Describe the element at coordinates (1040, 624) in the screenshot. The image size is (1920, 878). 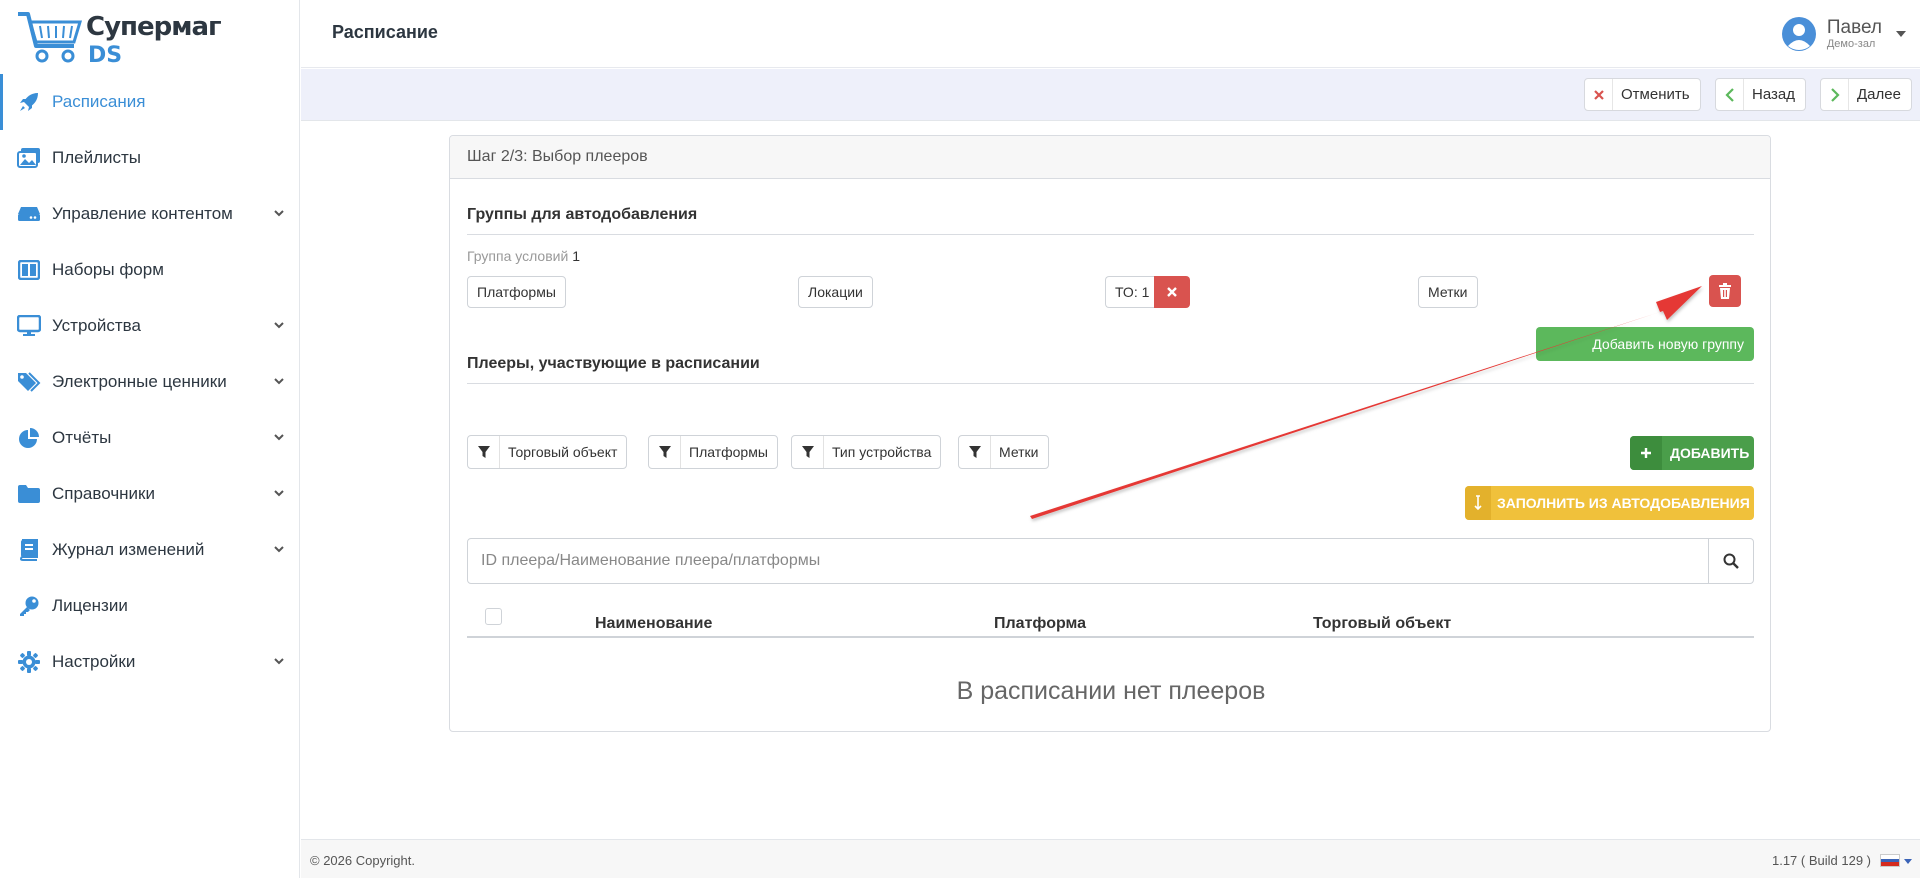
I see `column-header-platform: Платформа` at that location.